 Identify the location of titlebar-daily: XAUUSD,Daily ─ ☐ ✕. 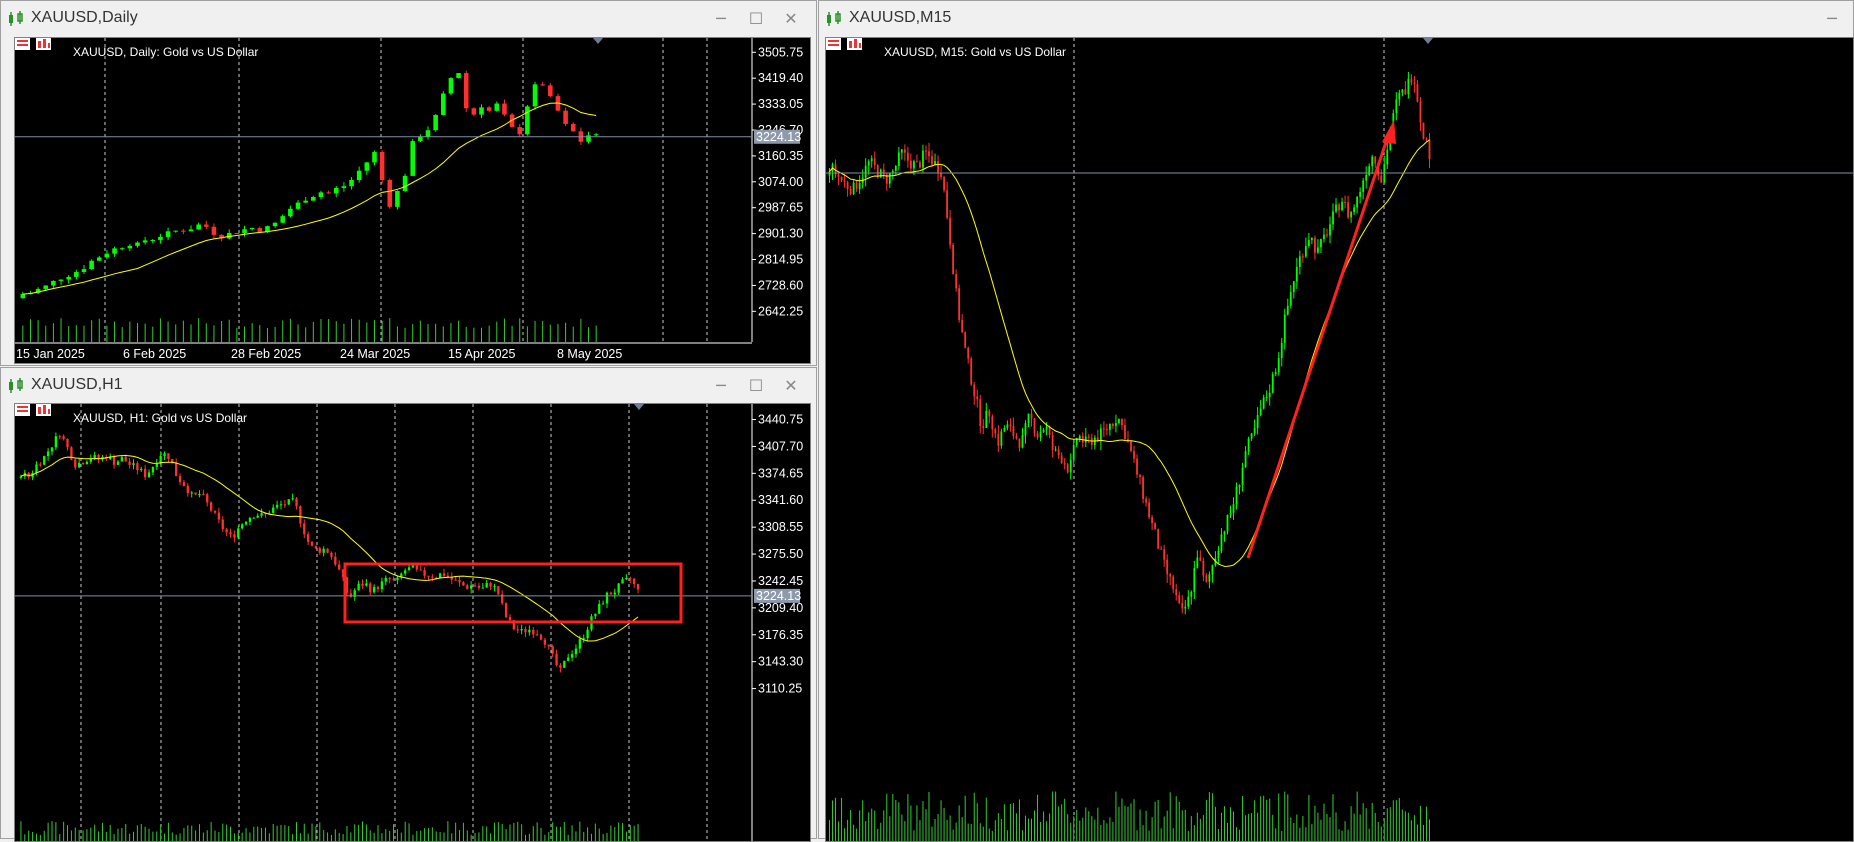
(408, 19).